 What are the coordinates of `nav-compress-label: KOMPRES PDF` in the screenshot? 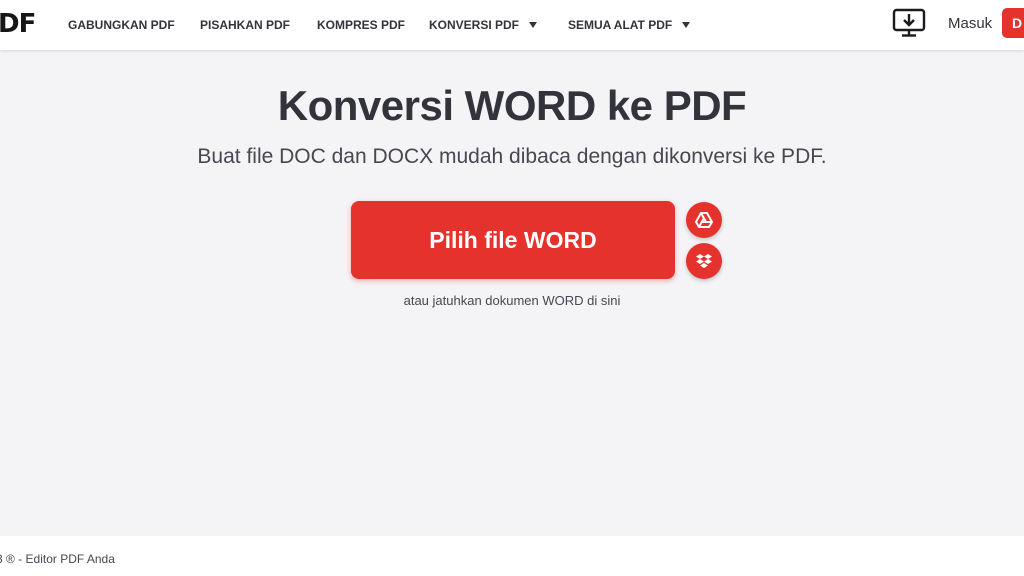 It's located at (361, 25).